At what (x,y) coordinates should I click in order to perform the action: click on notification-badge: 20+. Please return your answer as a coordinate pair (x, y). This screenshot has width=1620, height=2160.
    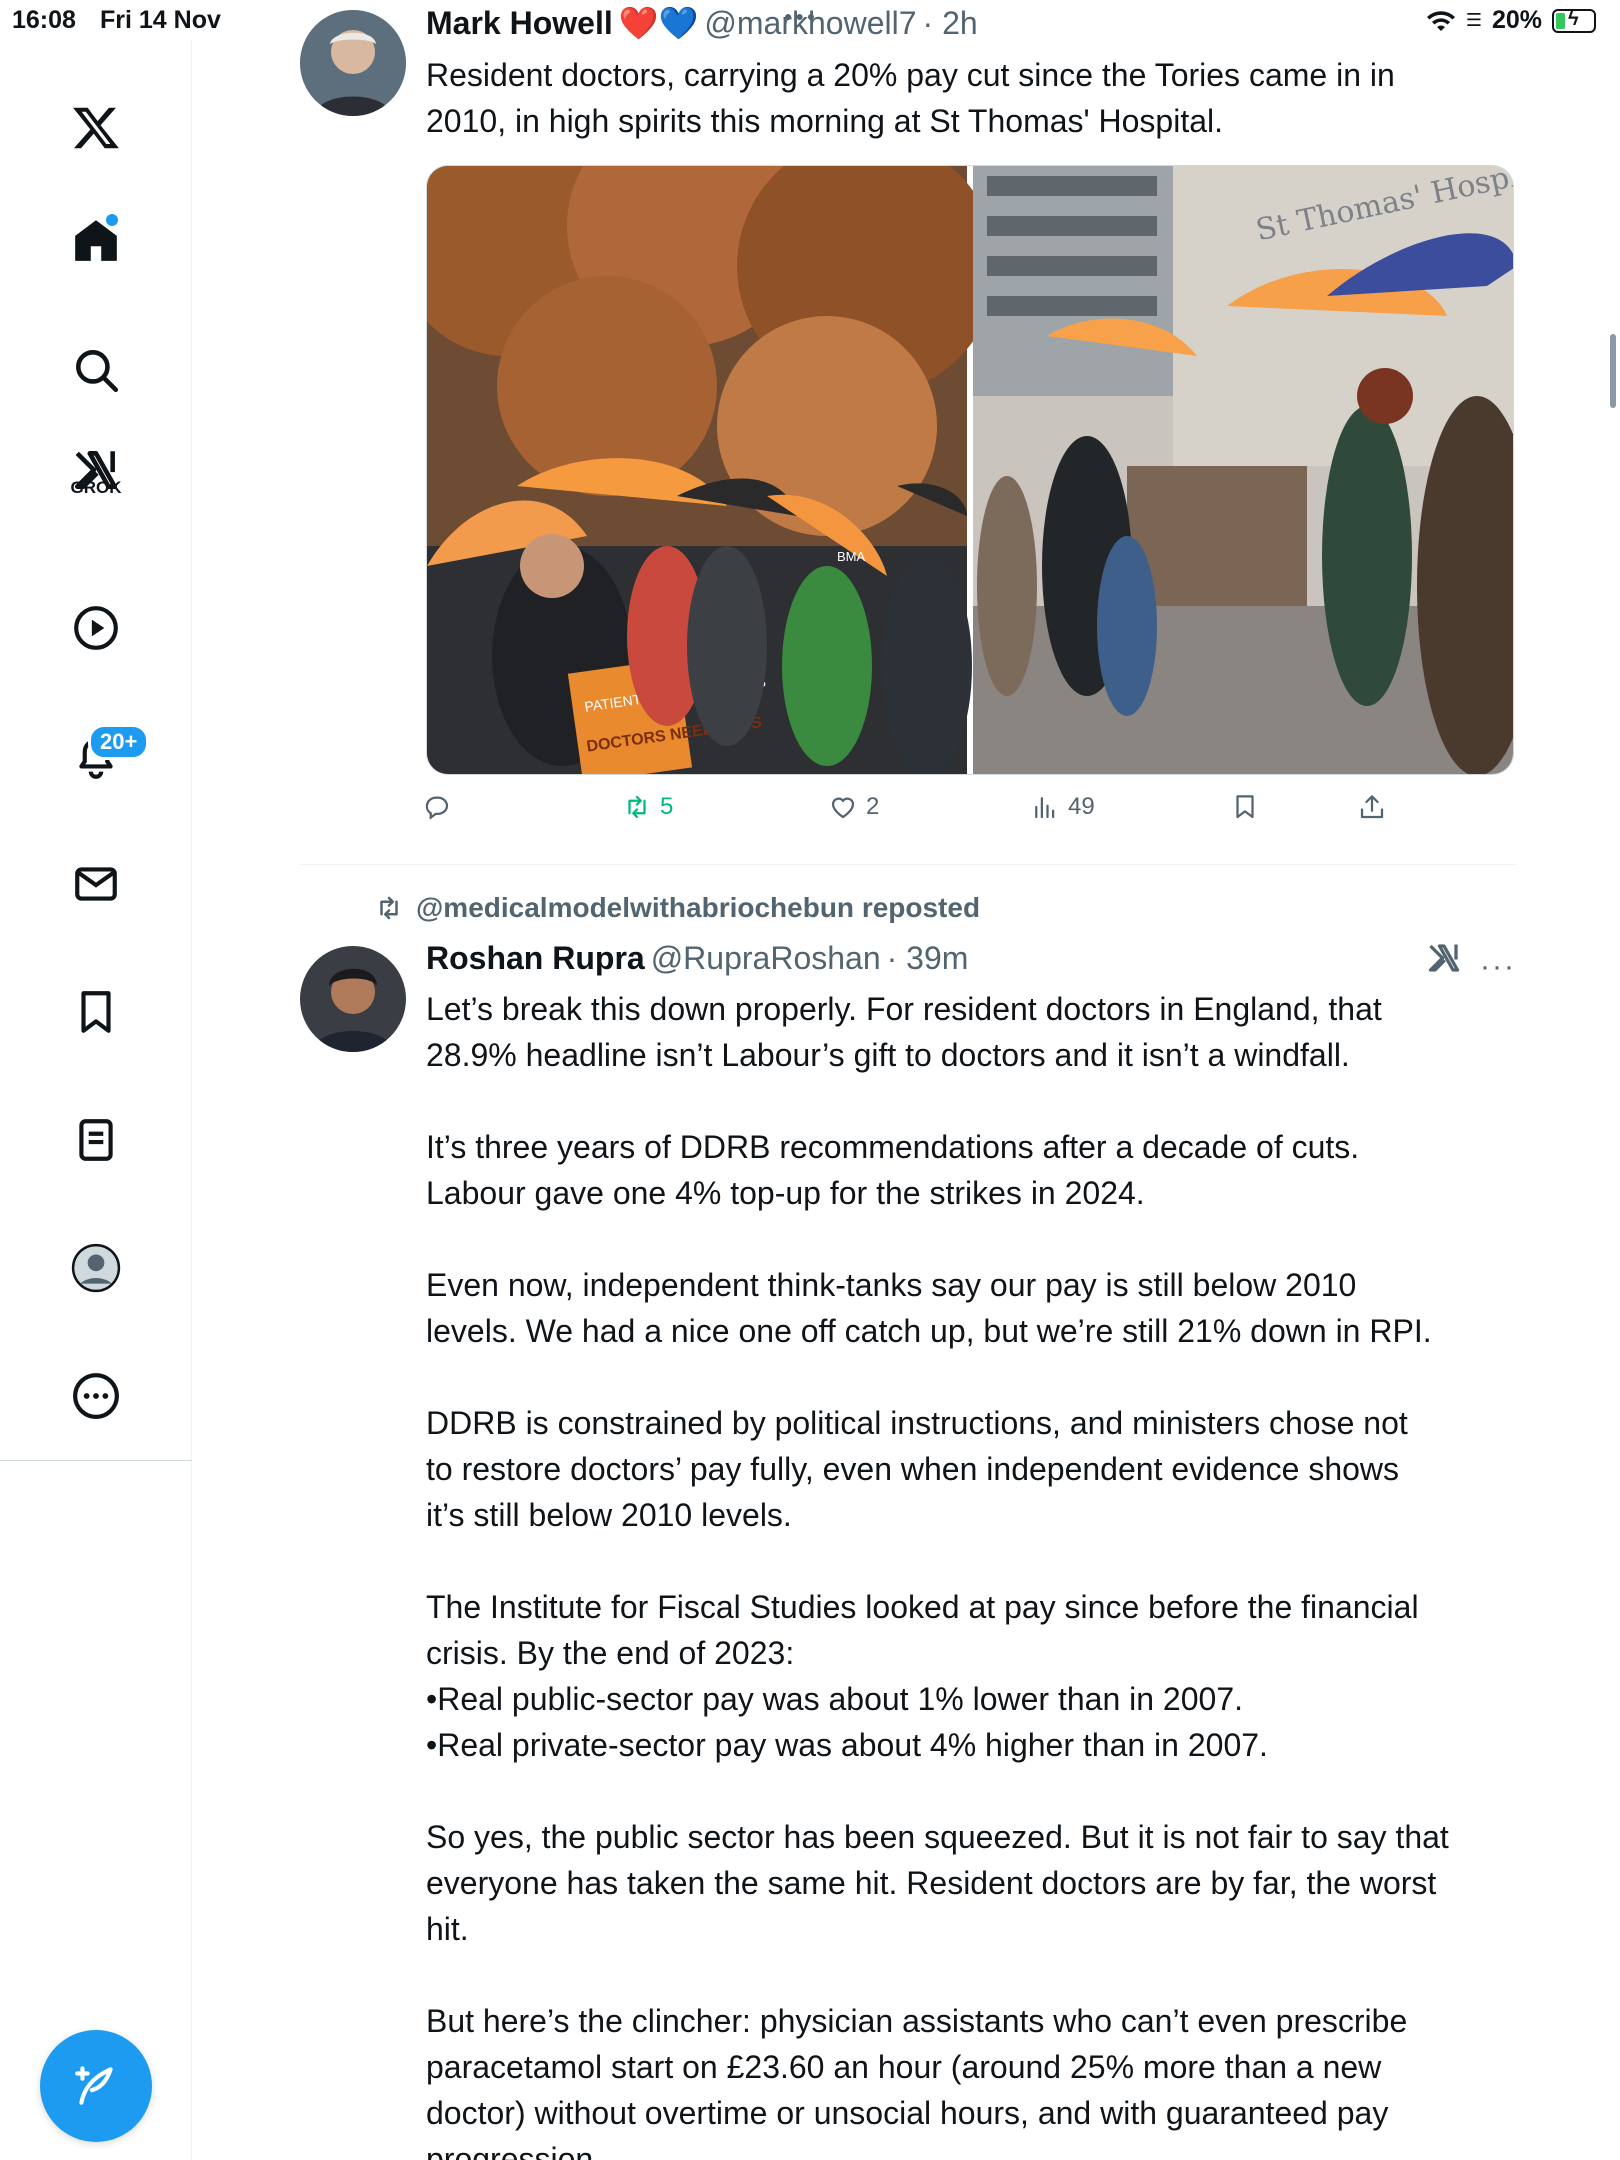
    Looking at the image, I should click on (119, 742).